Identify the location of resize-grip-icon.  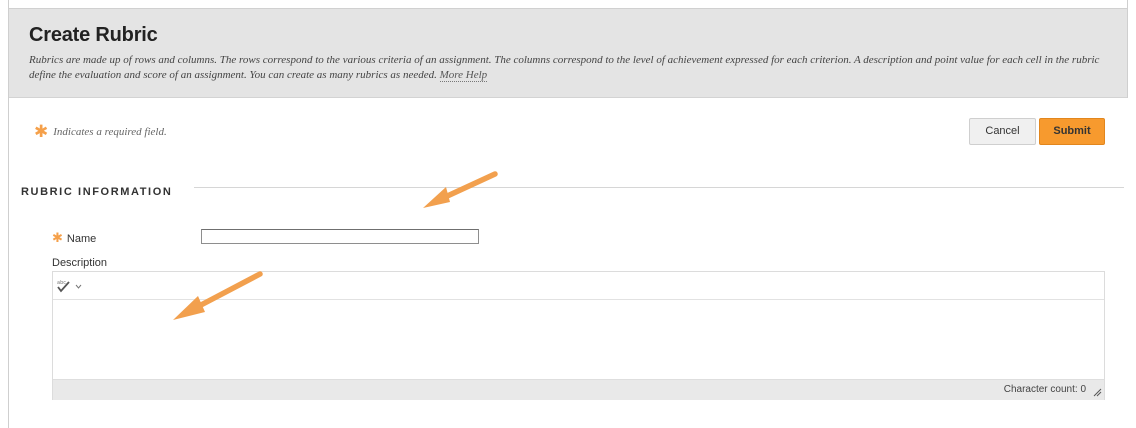
(1097, 392).